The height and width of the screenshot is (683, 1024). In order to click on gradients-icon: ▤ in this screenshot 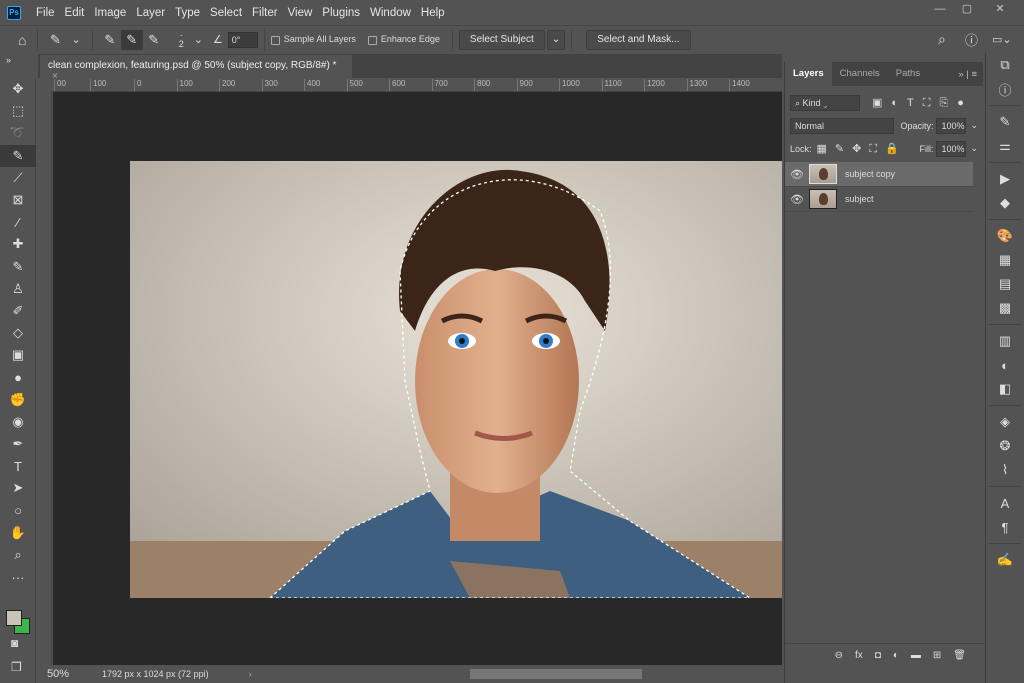, I will do `click(1005, 284)`.